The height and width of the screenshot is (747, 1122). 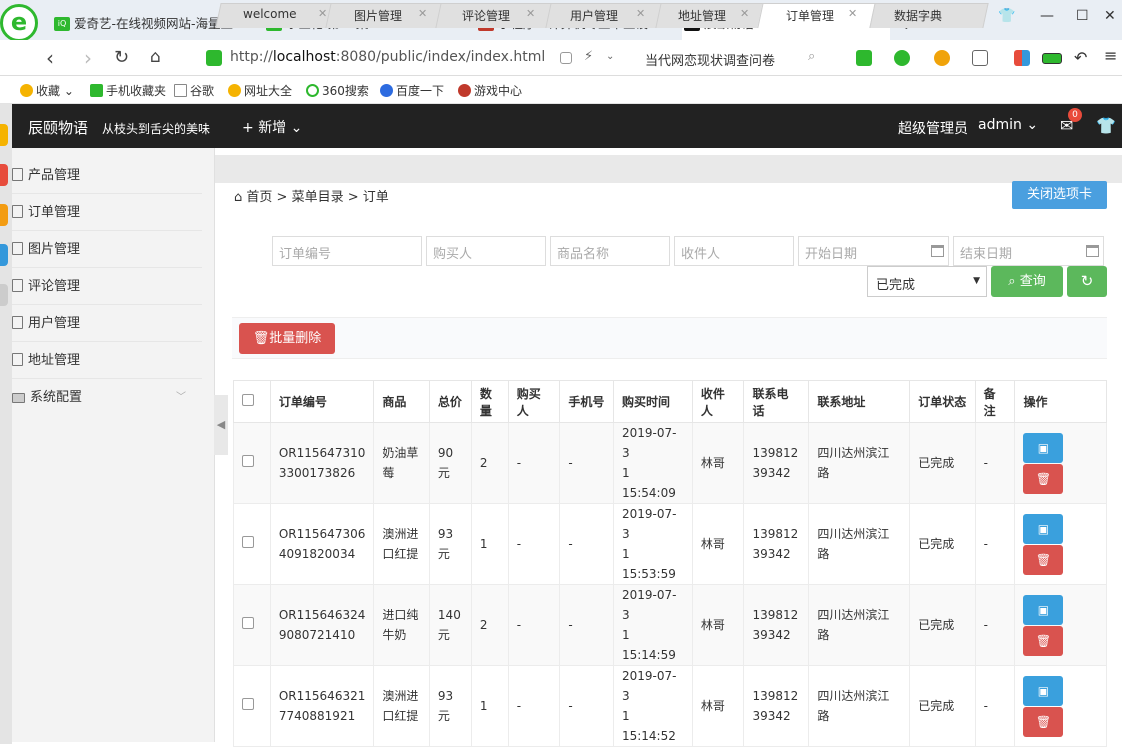 I want to click on col-order-no: 订单编号, so click(x=322, y=401).